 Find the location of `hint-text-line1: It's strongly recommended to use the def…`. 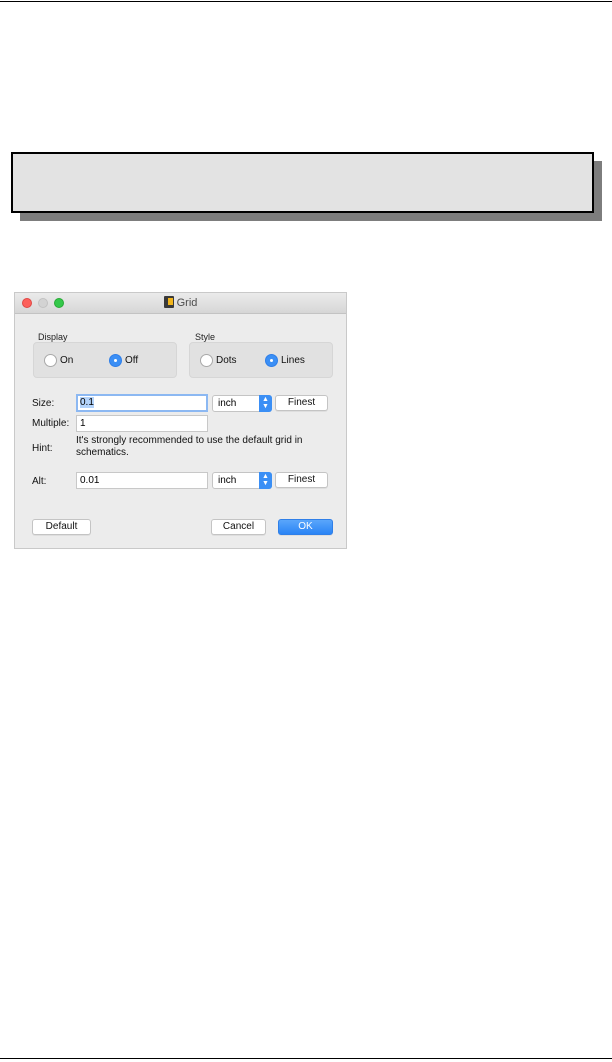

hint-text-line1: It's strongly recommended to use the def… is located at coordinates (189, 440).